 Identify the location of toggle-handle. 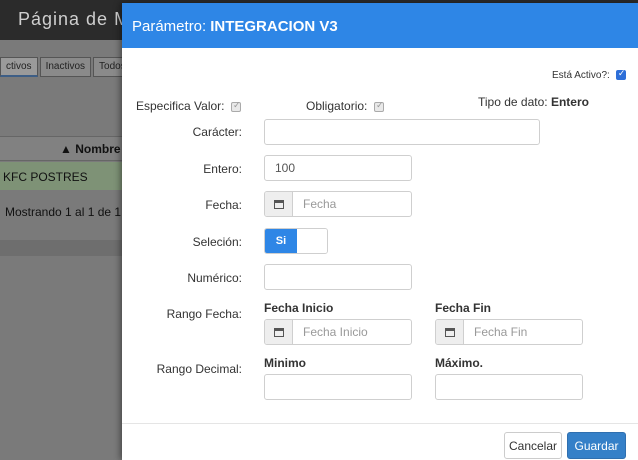
(312, 241).